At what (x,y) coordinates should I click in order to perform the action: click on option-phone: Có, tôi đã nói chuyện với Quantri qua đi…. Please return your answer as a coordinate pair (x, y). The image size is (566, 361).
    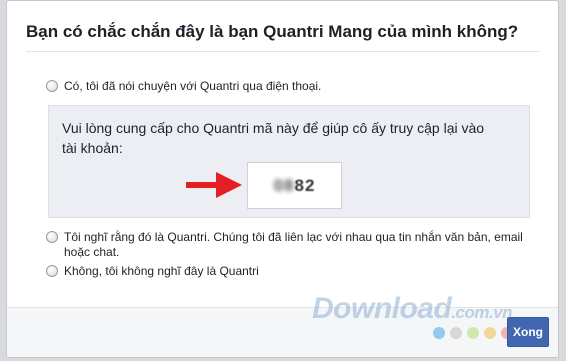
    Looking at the image, I should click on (286, 86).